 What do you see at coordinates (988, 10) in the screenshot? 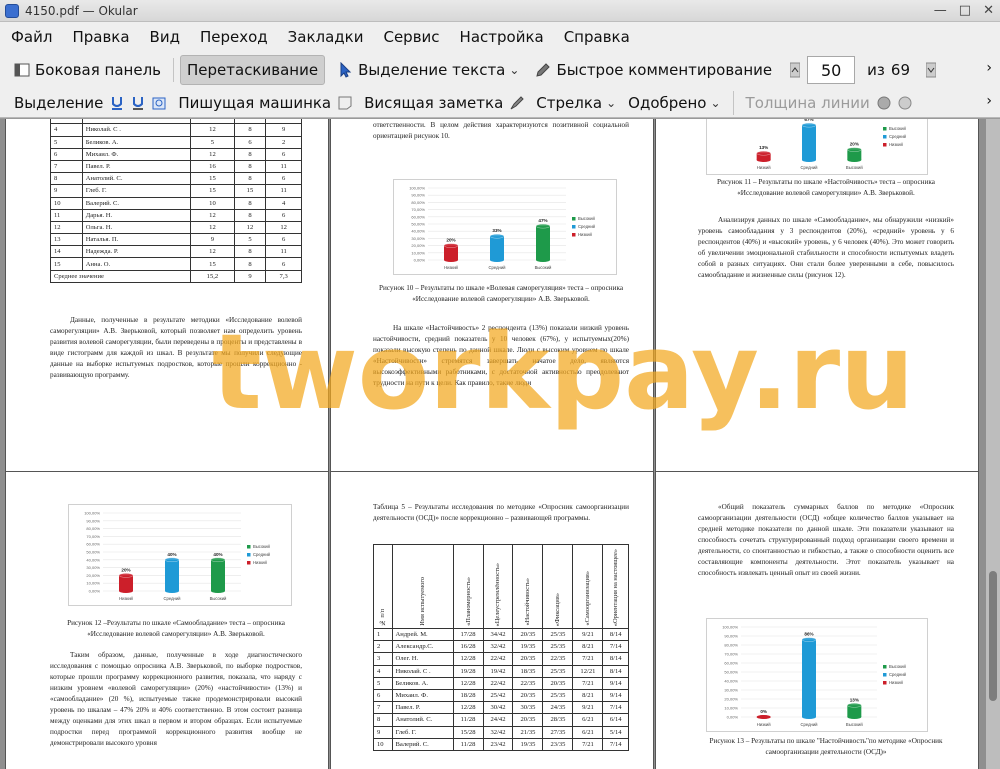
I see `close-icon: ✕` at bounding box center [988, 10].